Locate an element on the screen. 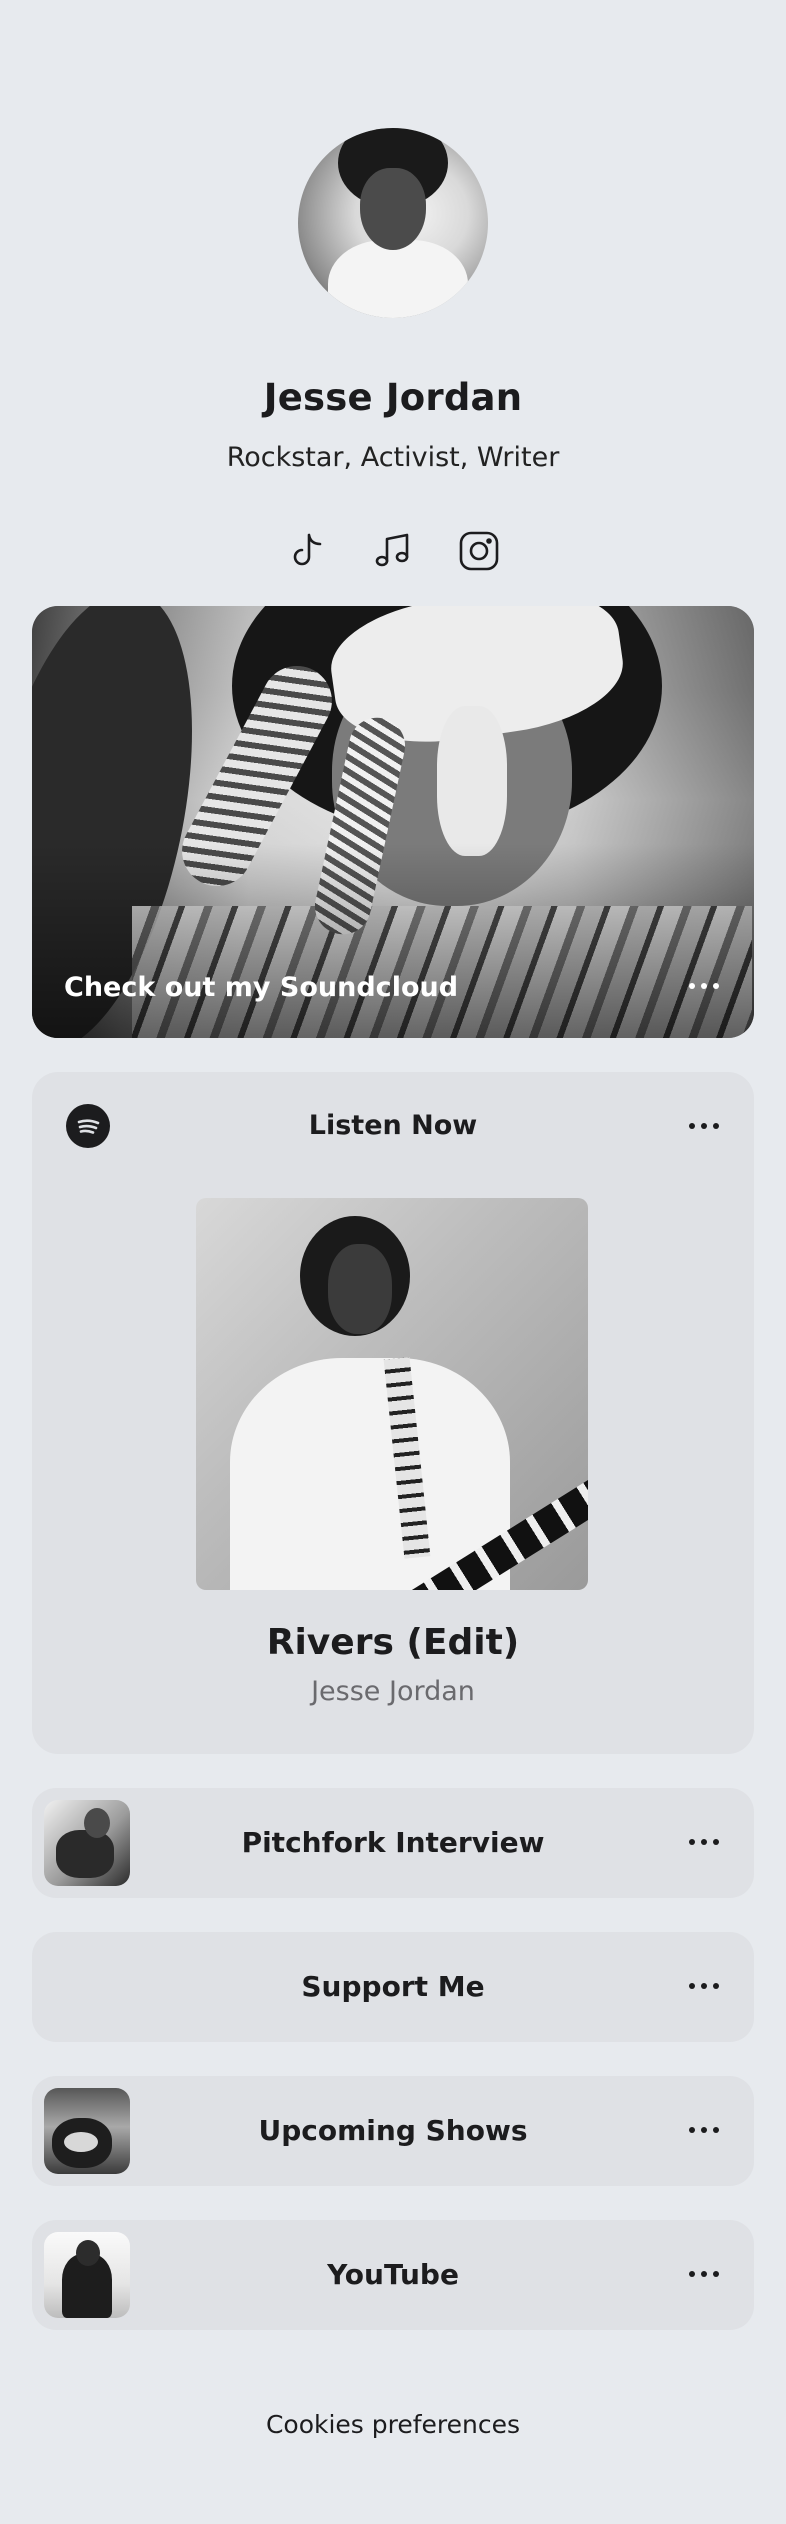 The height and width of the screenshot is (2524, 786). link-label: YouTube is located at coordinates (393, 2274).